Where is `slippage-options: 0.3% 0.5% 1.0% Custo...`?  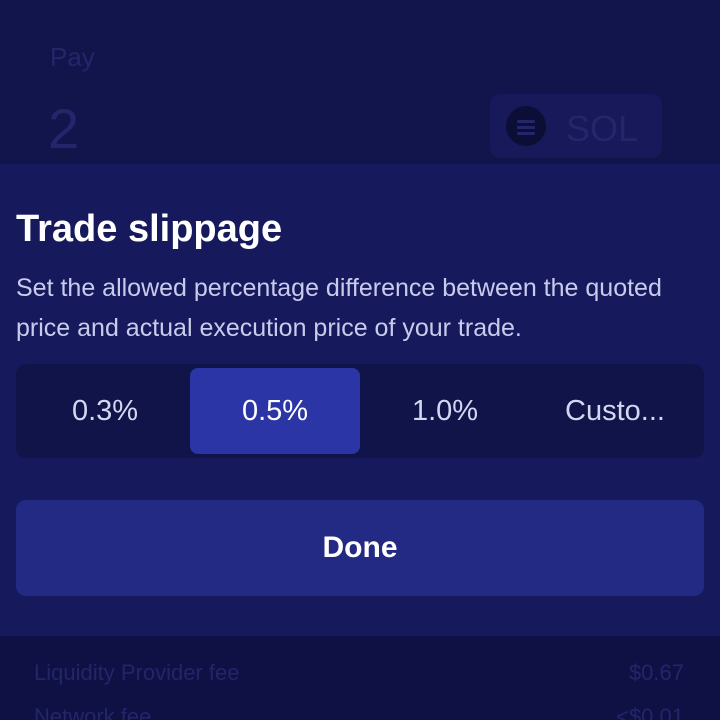 slippage-options: 0.3% 0.5% 1.0% Custo... is located at coordinates (360, 411).